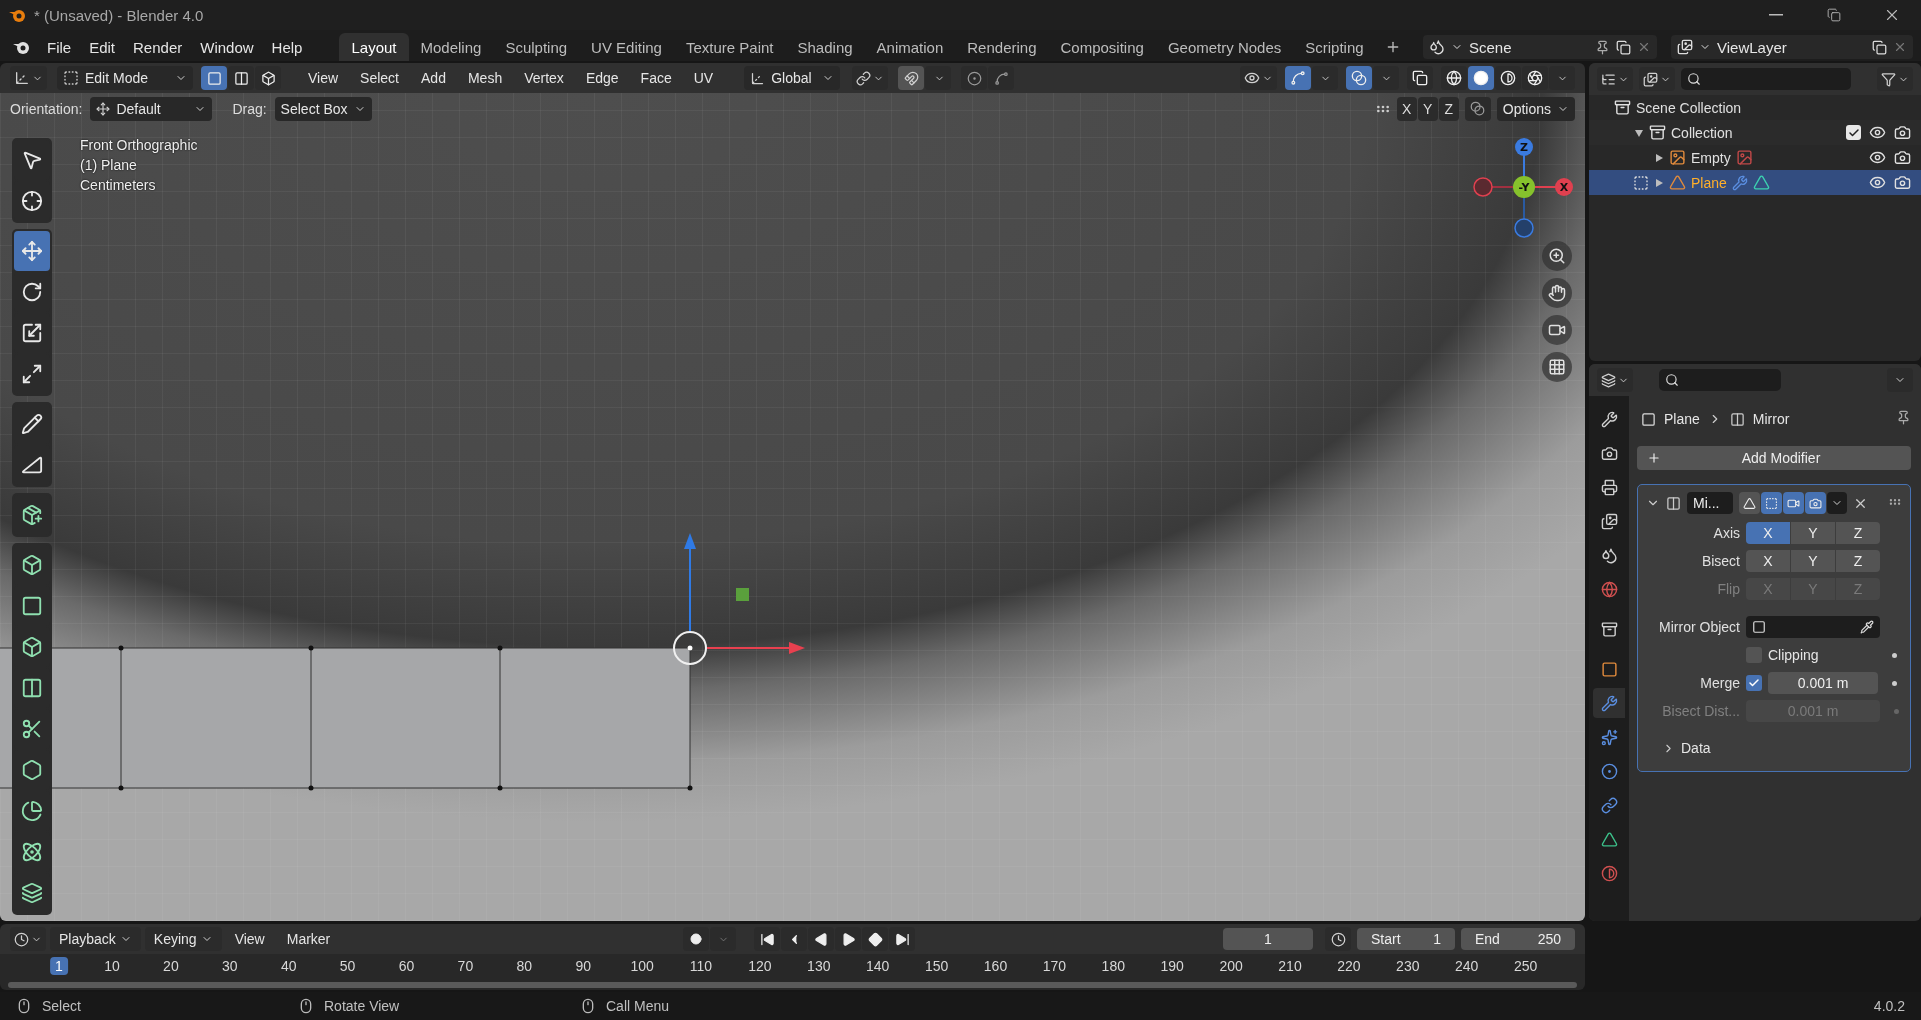 This screenshot has height=1020, width=1921. Describe the element at coordinates (109, 165) in the screenshot. I see `viewport-info-text: (1) Plane` at that location.